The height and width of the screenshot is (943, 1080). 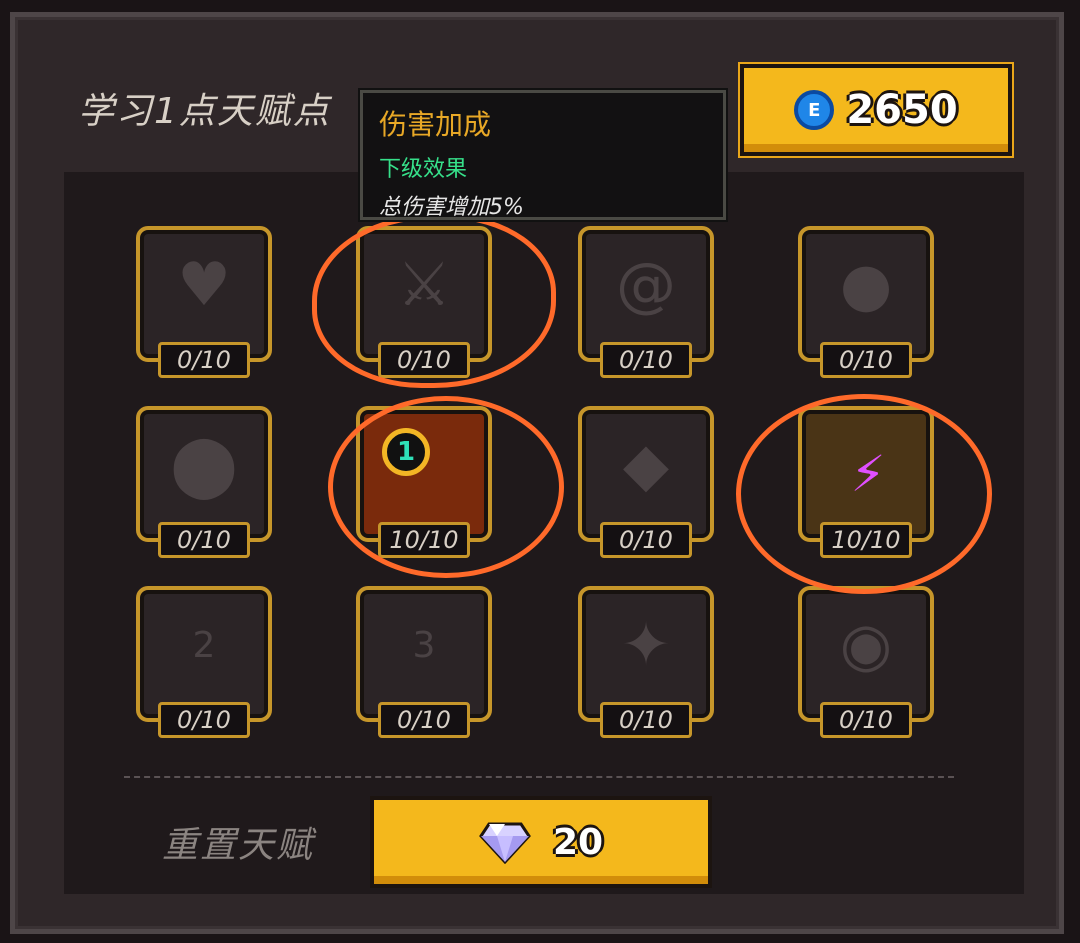 I want to click on talent-tooltip: 伤害加成 下级效果 总伤害增加5%, so click(x=543, y=155).